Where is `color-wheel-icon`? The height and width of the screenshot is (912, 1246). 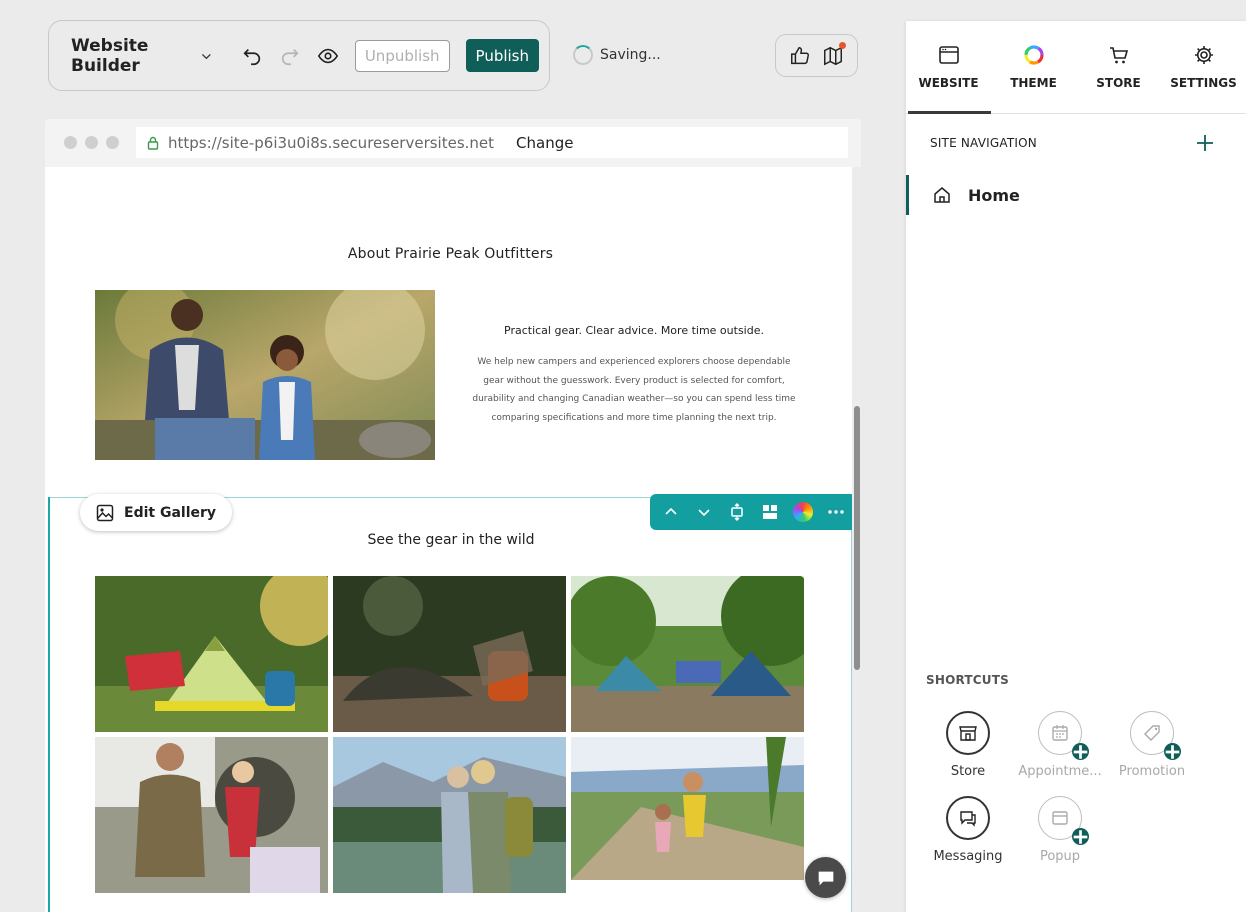
color-wheel-icon is located at coordinates (802, 512).